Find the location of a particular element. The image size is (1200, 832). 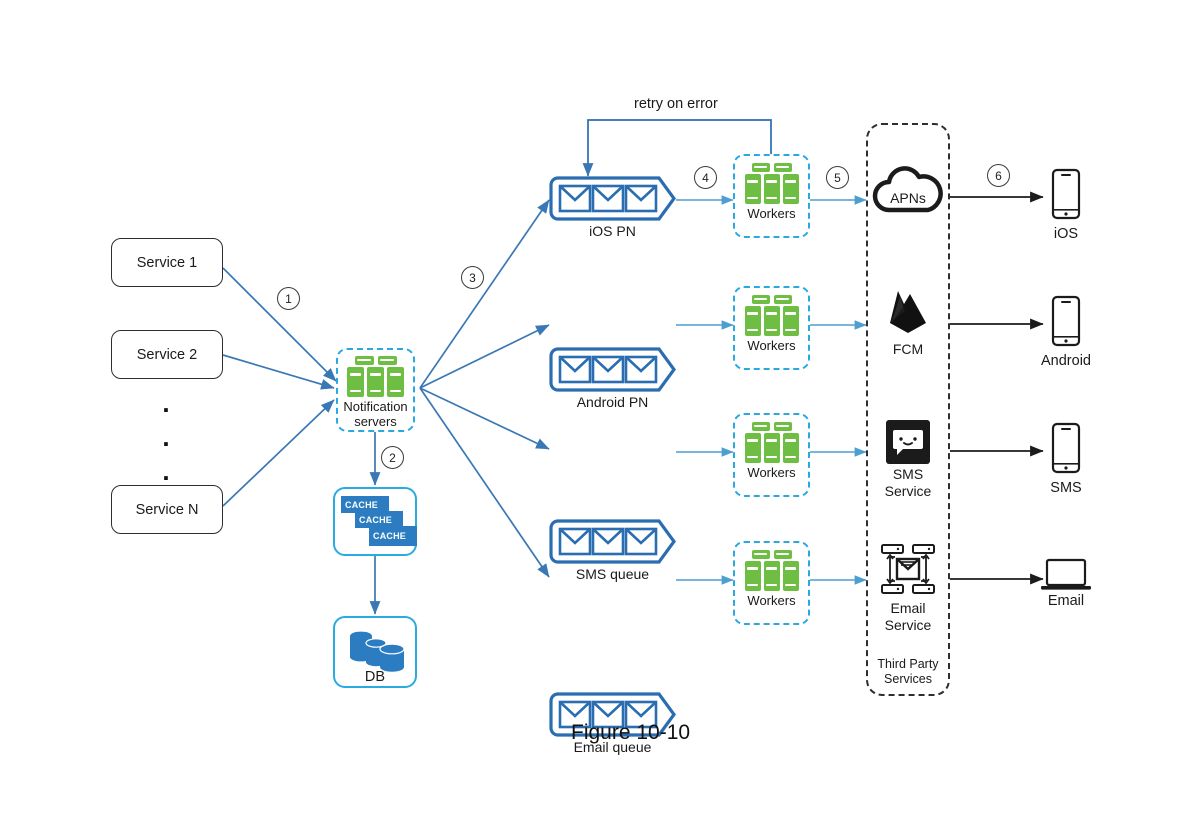

cache-box: CACHE CACHE CACHE is located at coordinates (375, 521).